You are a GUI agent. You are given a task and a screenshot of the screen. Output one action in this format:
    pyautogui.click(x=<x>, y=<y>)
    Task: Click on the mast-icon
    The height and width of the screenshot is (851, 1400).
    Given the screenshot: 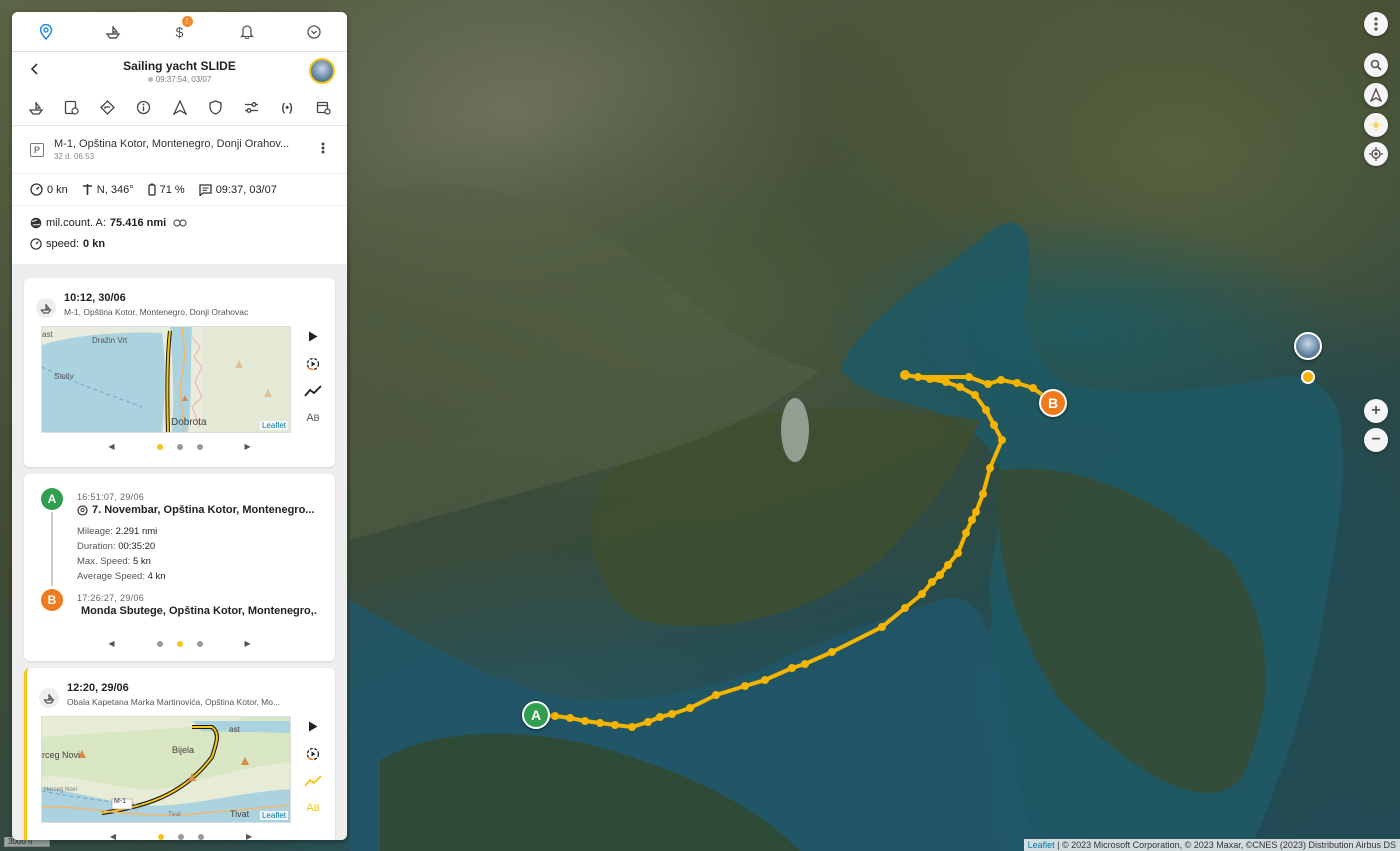 What is the action you would take?
    pyautogui.click(x=87, y=189)
    